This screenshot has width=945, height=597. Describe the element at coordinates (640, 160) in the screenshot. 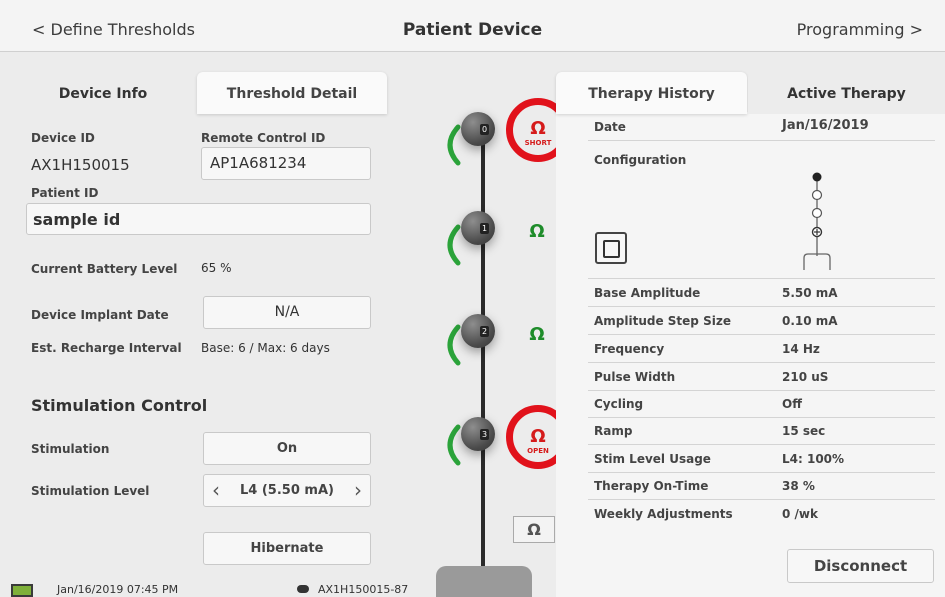

I see `configuration-label: Configuration` at that location.